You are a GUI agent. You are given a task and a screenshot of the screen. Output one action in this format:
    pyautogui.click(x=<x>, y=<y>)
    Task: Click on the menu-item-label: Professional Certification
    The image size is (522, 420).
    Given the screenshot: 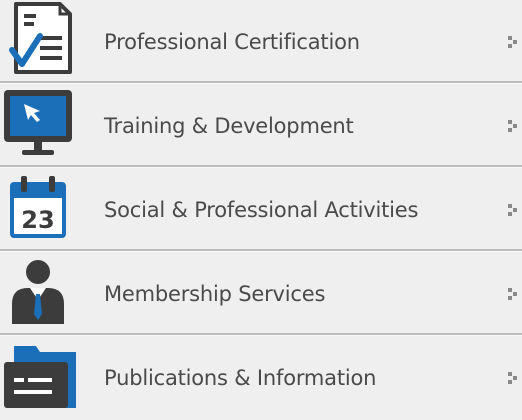 What is the action you would take?
    pyautogui.click(x=232, y=42)
    